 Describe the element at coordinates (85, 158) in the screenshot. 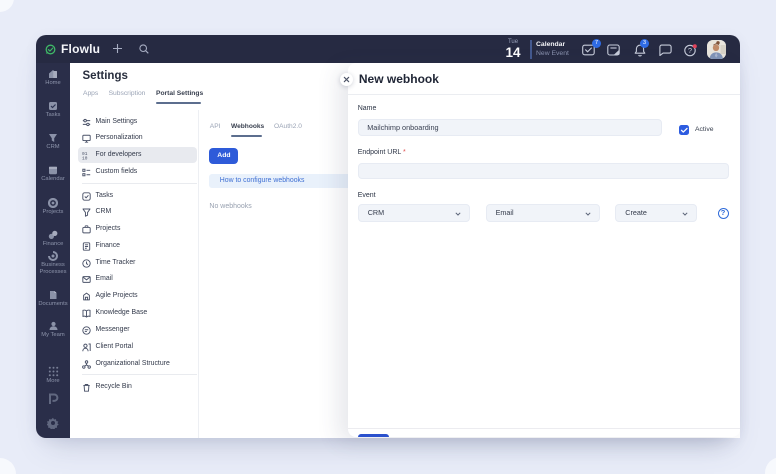

I see `svg-text: 10` at that location.